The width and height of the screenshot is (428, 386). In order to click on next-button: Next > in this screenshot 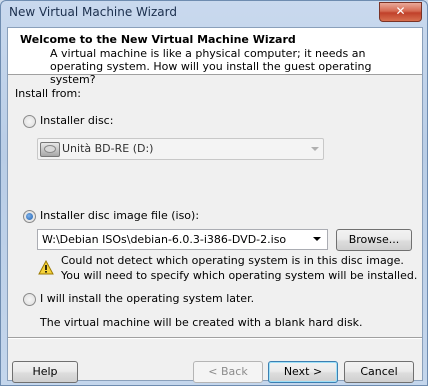, I will do `click(303, 372)`.